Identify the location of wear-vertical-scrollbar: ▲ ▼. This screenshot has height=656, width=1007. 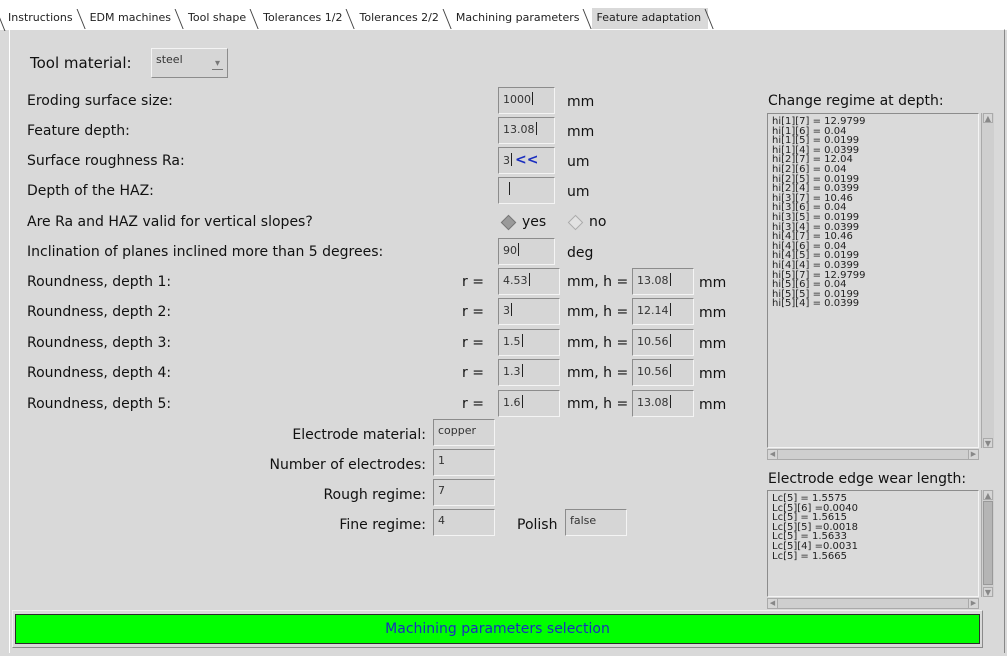
(987, 543).